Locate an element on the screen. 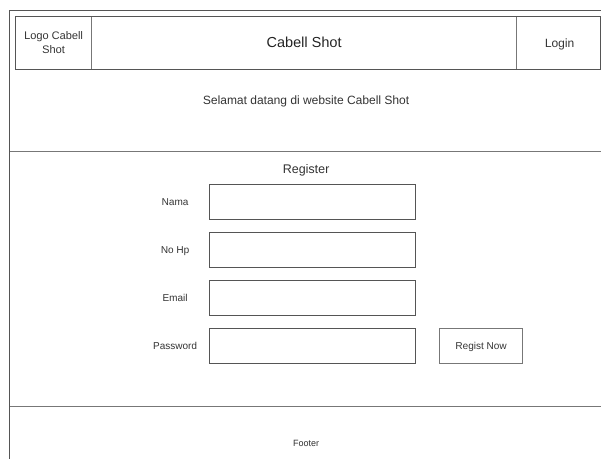 Image resolution: width=601 pixels, height=459 pixels. field-label: Password is located at coordinates (175, 346).